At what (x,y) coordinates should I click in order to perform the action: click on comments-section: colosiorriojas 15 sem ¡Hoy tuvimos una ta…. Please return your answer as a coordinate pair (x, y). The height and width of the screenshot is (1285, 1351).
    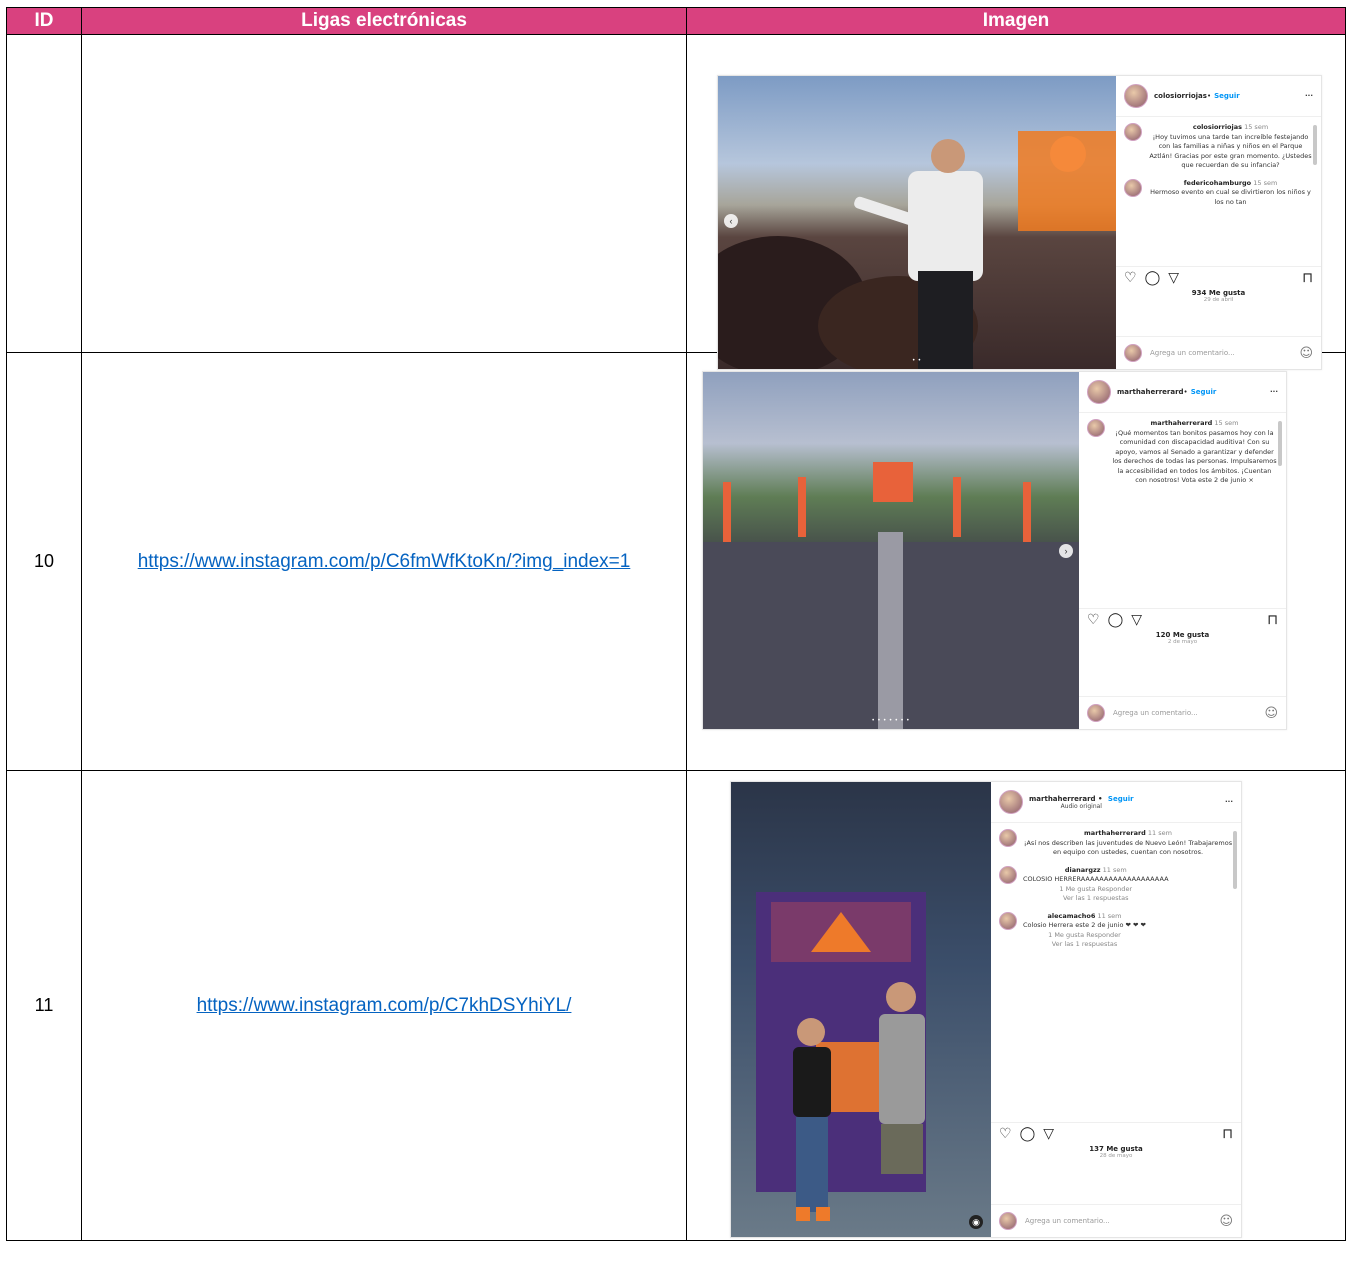
    Looking at the image, I should click on (1218, 196).